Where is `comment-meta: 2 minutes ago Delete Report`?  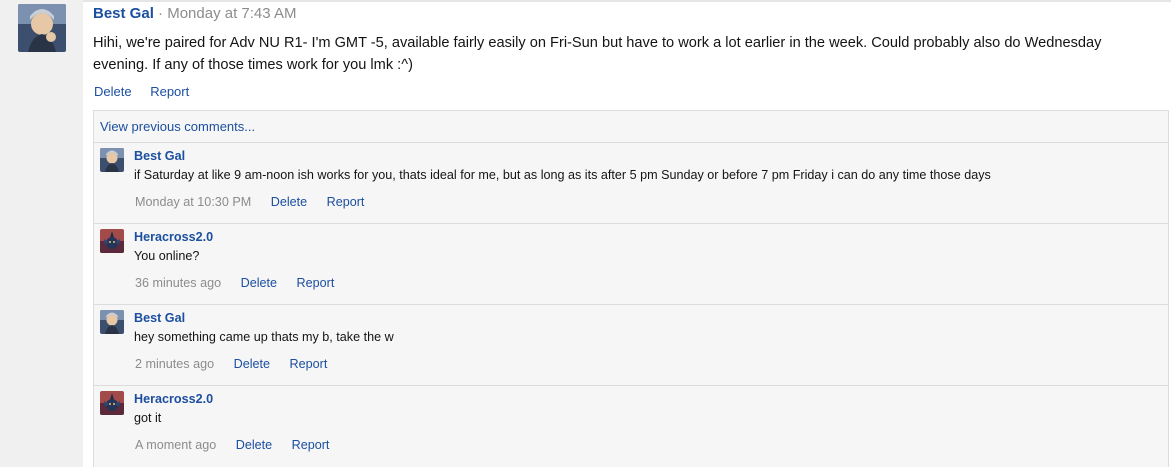
comment-meta: 2 minutes ago Delete Report is located at coordinates (239, 364).